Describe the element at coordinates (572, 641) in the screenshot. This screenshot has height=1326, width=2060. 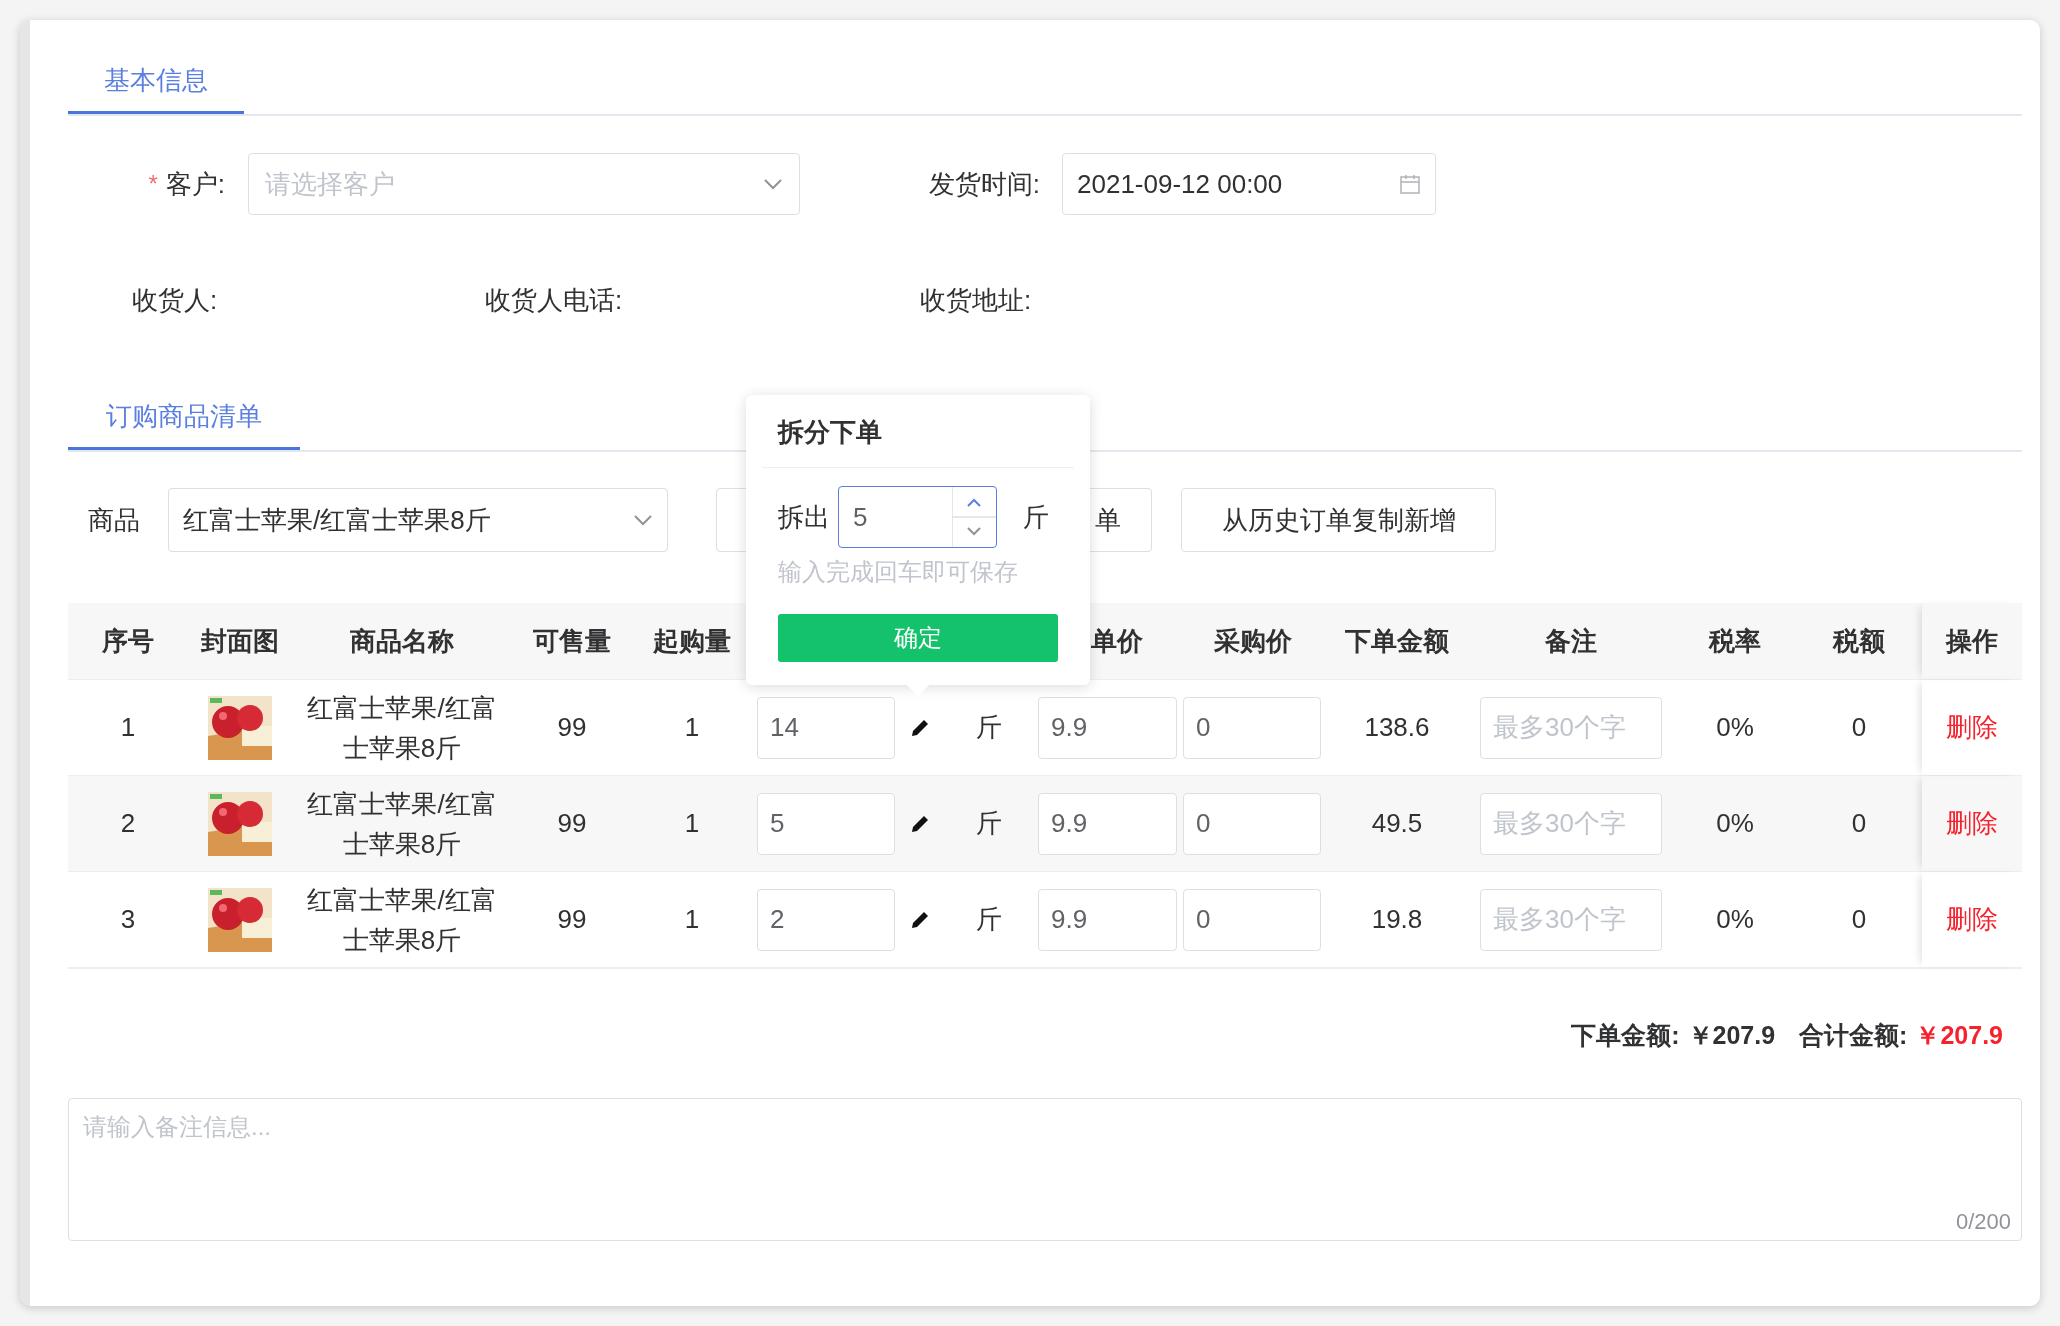
I see `column-header: 可售量` at that location.